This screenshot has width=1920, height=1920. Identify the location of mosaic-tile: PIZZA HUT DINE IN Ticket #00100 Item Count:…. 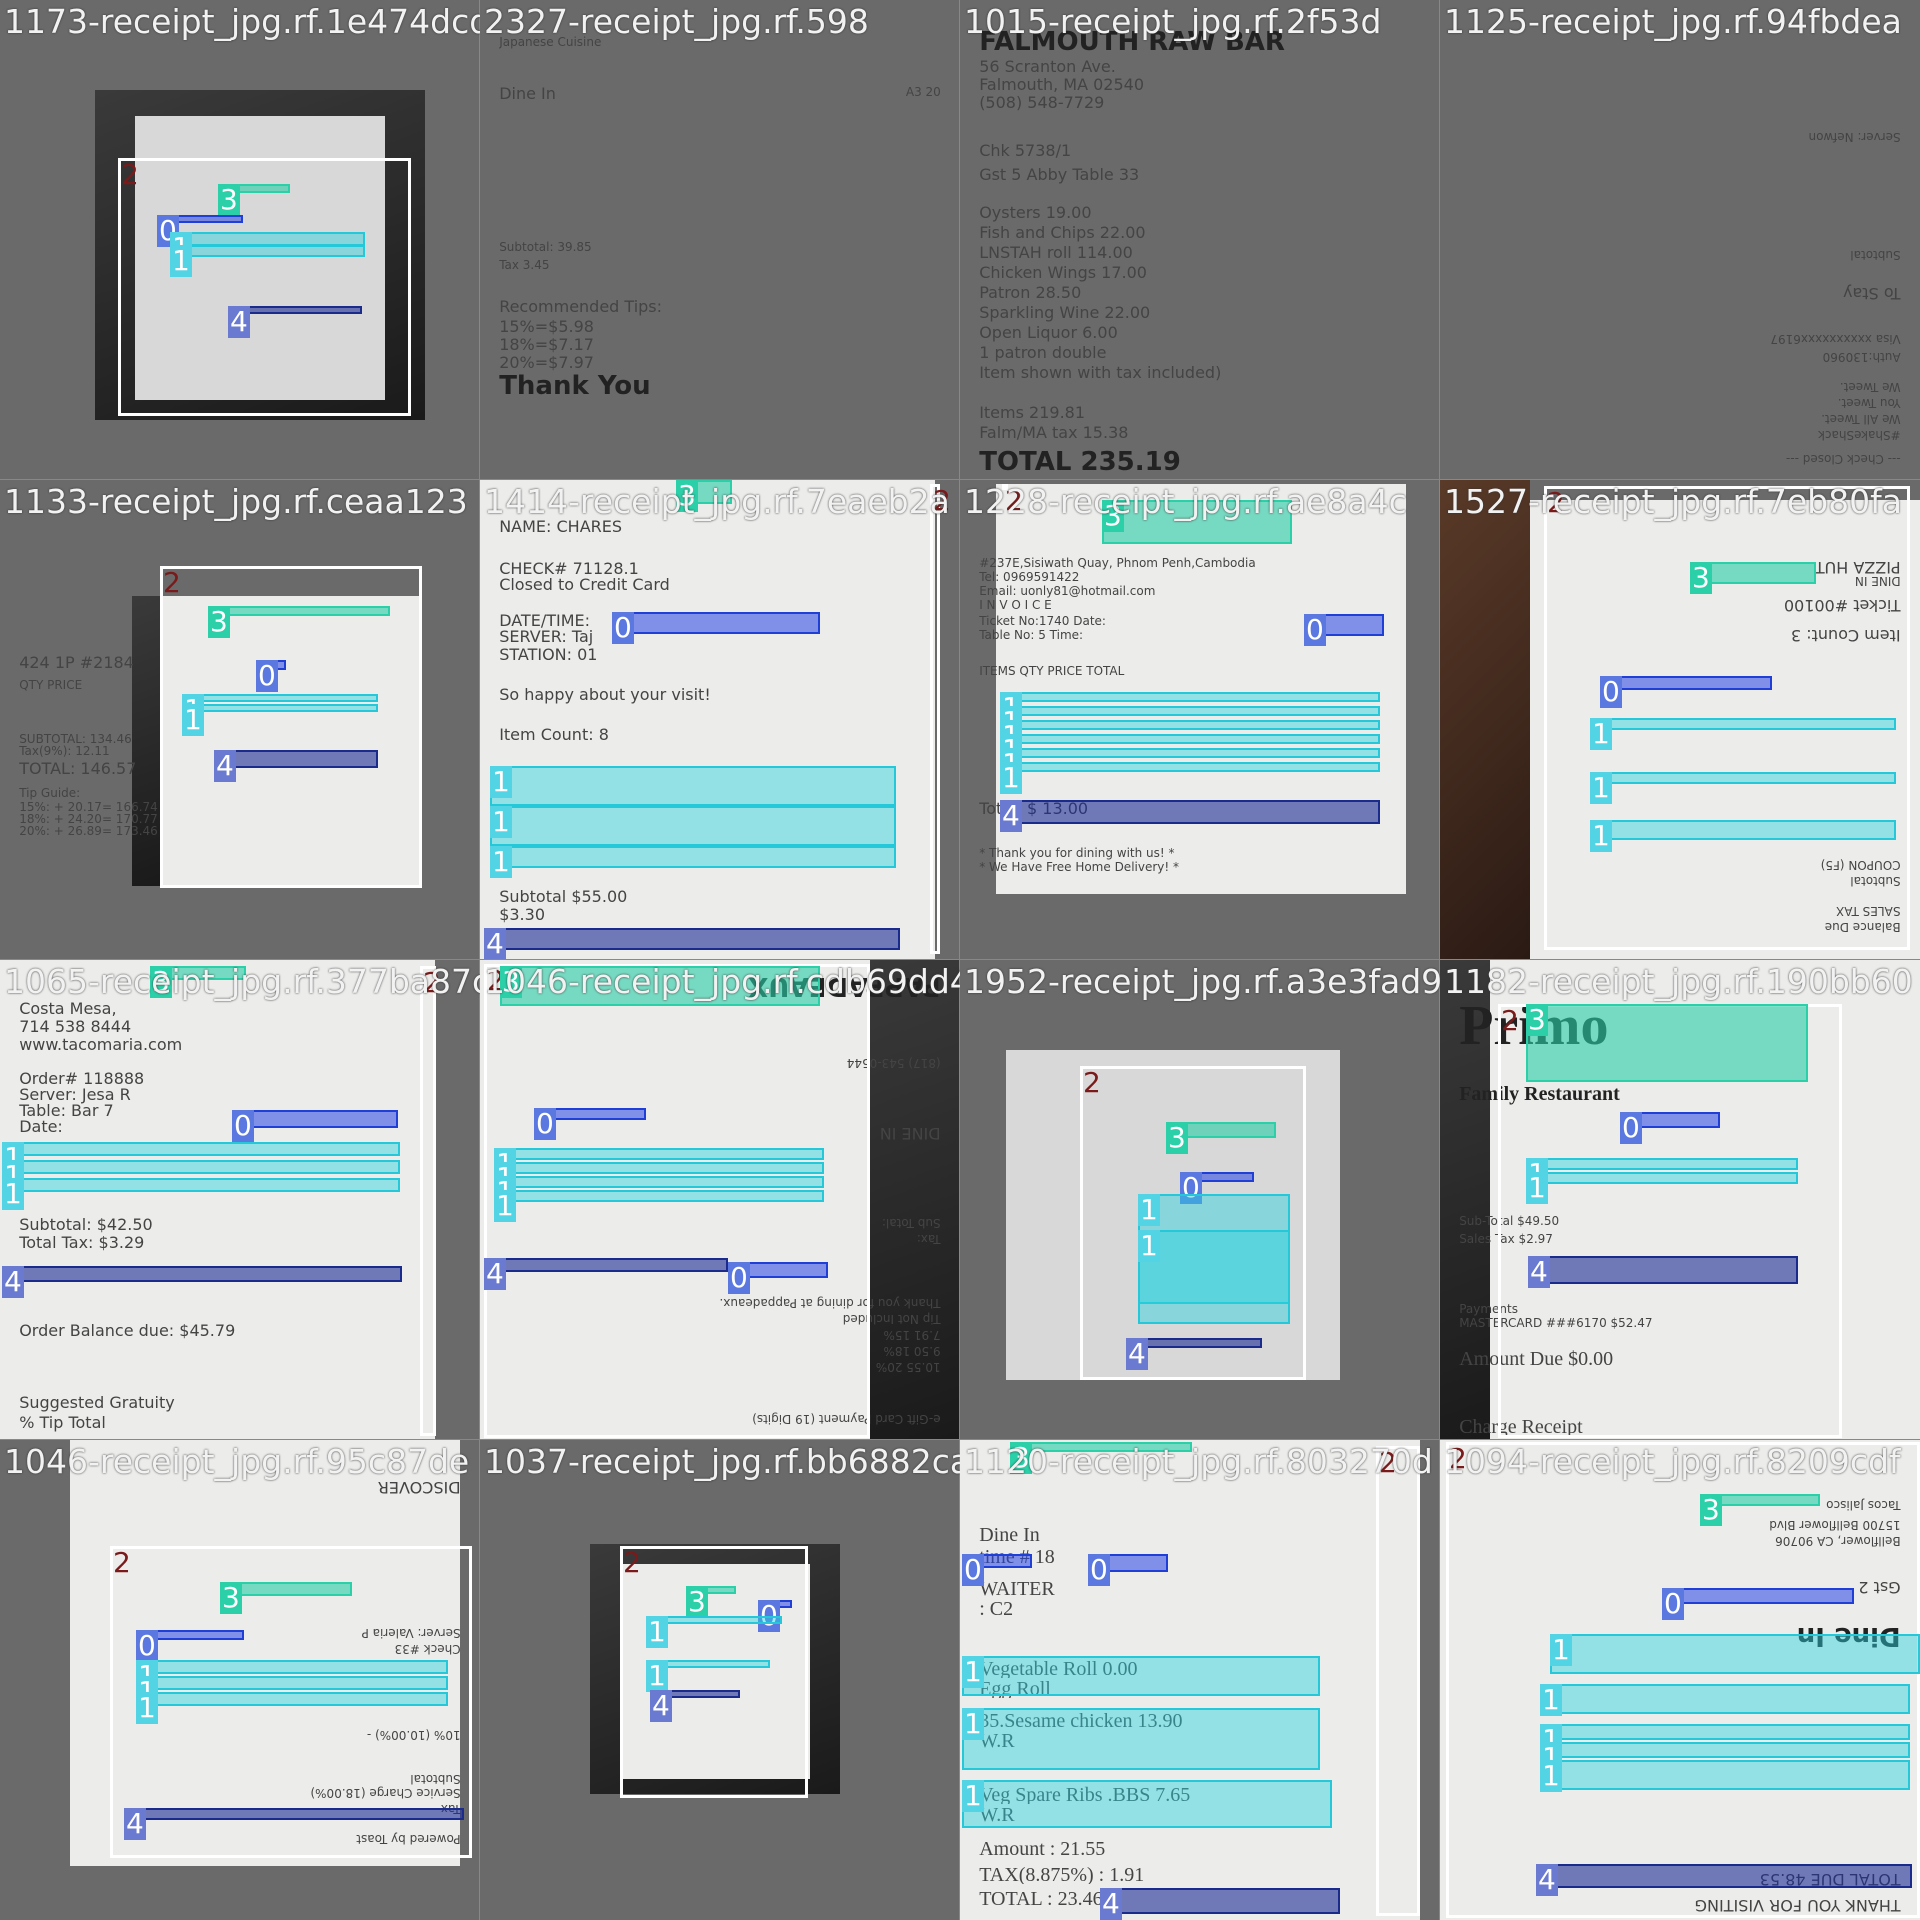
(1679, 720).